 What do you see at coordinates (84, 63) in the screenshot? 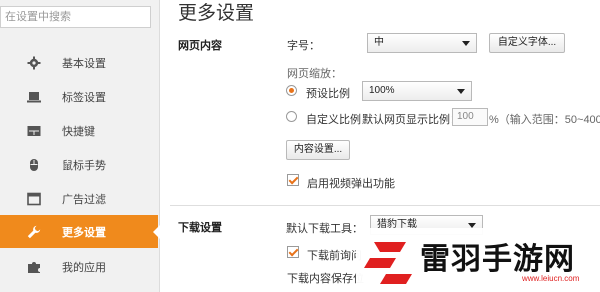
I see `sidebar-item-label: 基本设置` at bounding box center [84, 63].